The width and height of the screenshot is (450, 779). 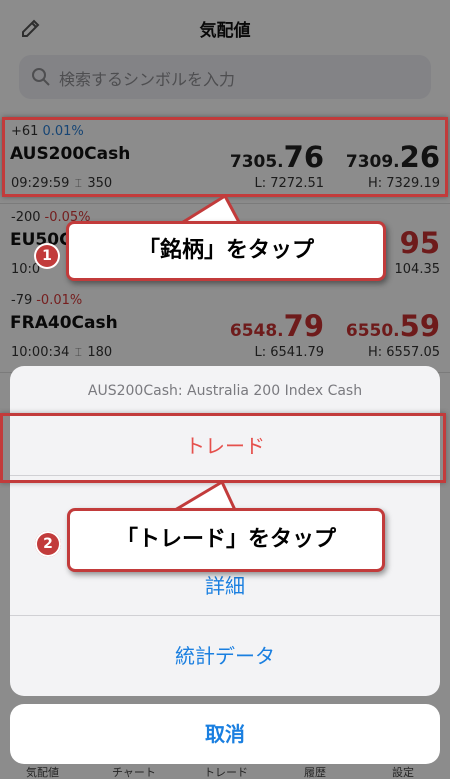 I want to click on cancel-button: 取消, so click(x=225, y=734).